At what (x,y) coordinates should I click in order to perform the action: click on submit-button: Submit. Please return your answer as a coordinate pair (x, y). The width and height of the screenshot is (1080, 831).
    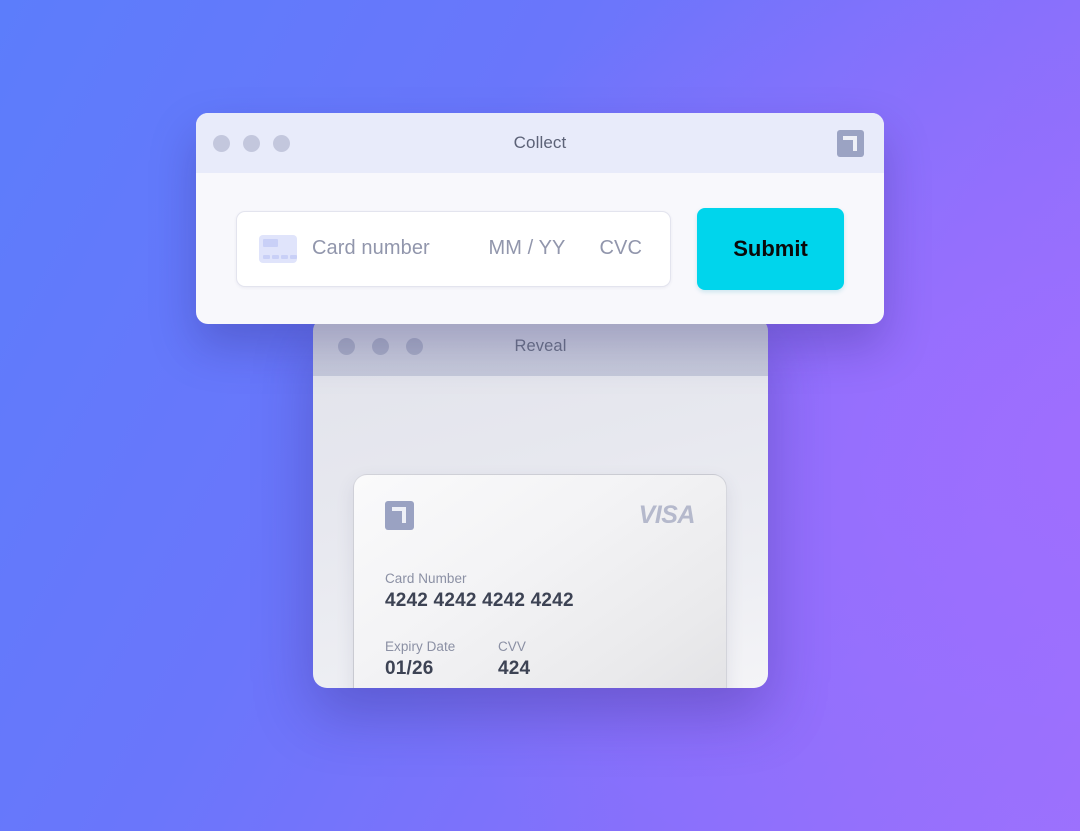
    Looking at the image, I should click on (770, 248).